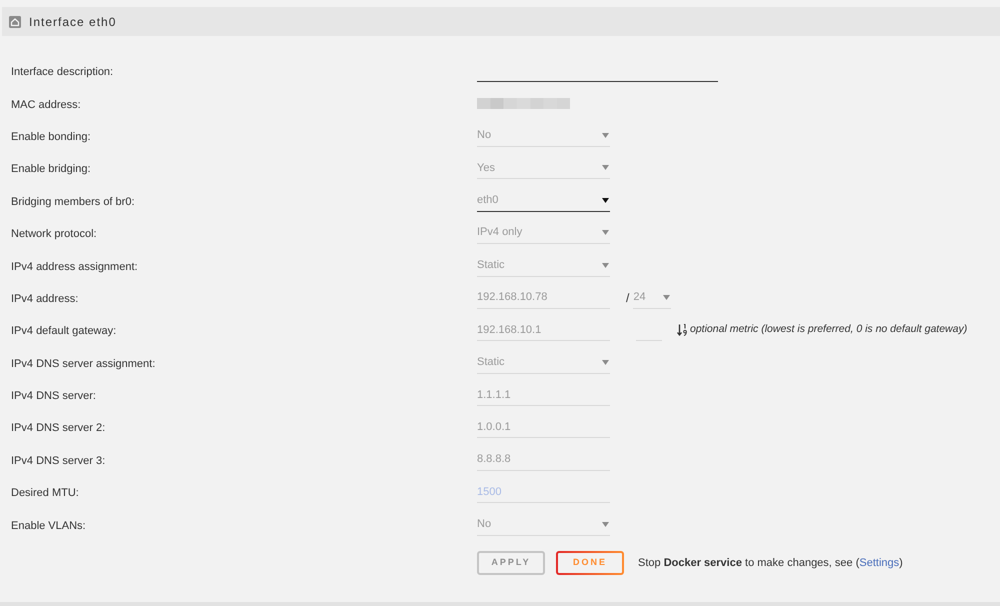  I want to click on field-label: IPv4 DNS server 3:, so click(58, 460).